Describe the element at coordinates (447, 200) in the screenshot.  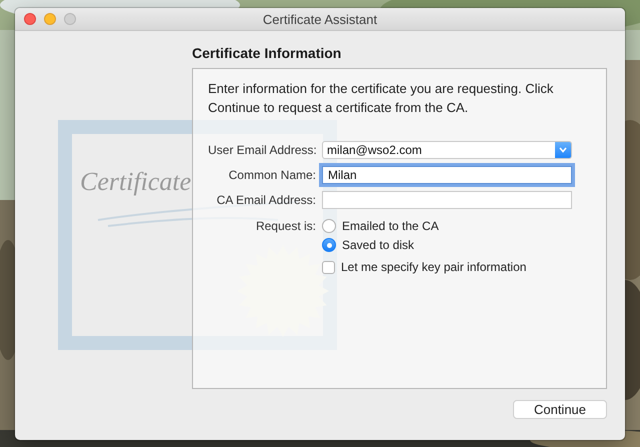
I see `input-field` at that location.